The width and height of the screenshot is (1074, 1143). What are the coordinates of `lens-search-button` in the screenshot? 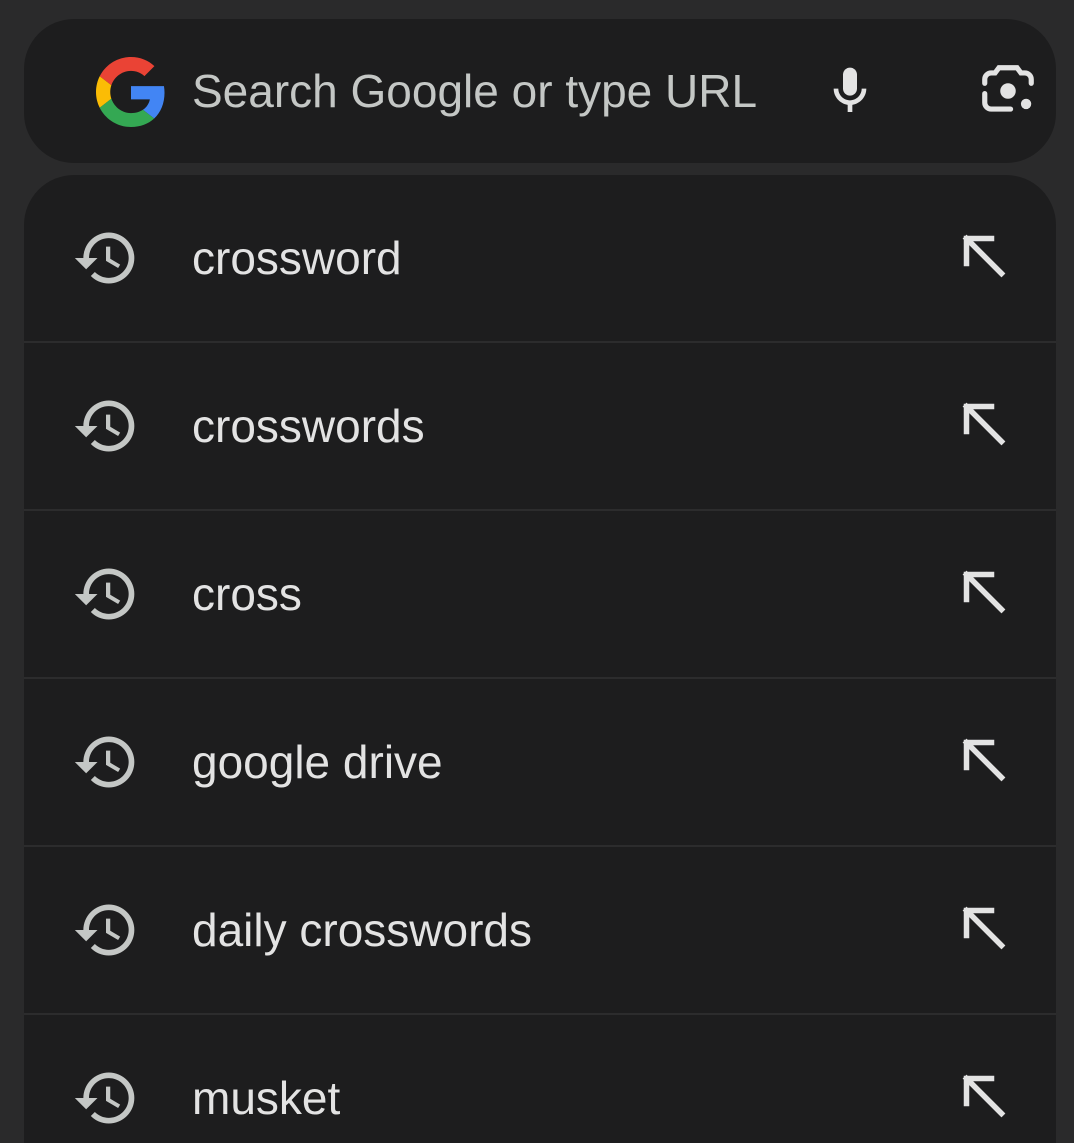 It's located at (1008, 91).